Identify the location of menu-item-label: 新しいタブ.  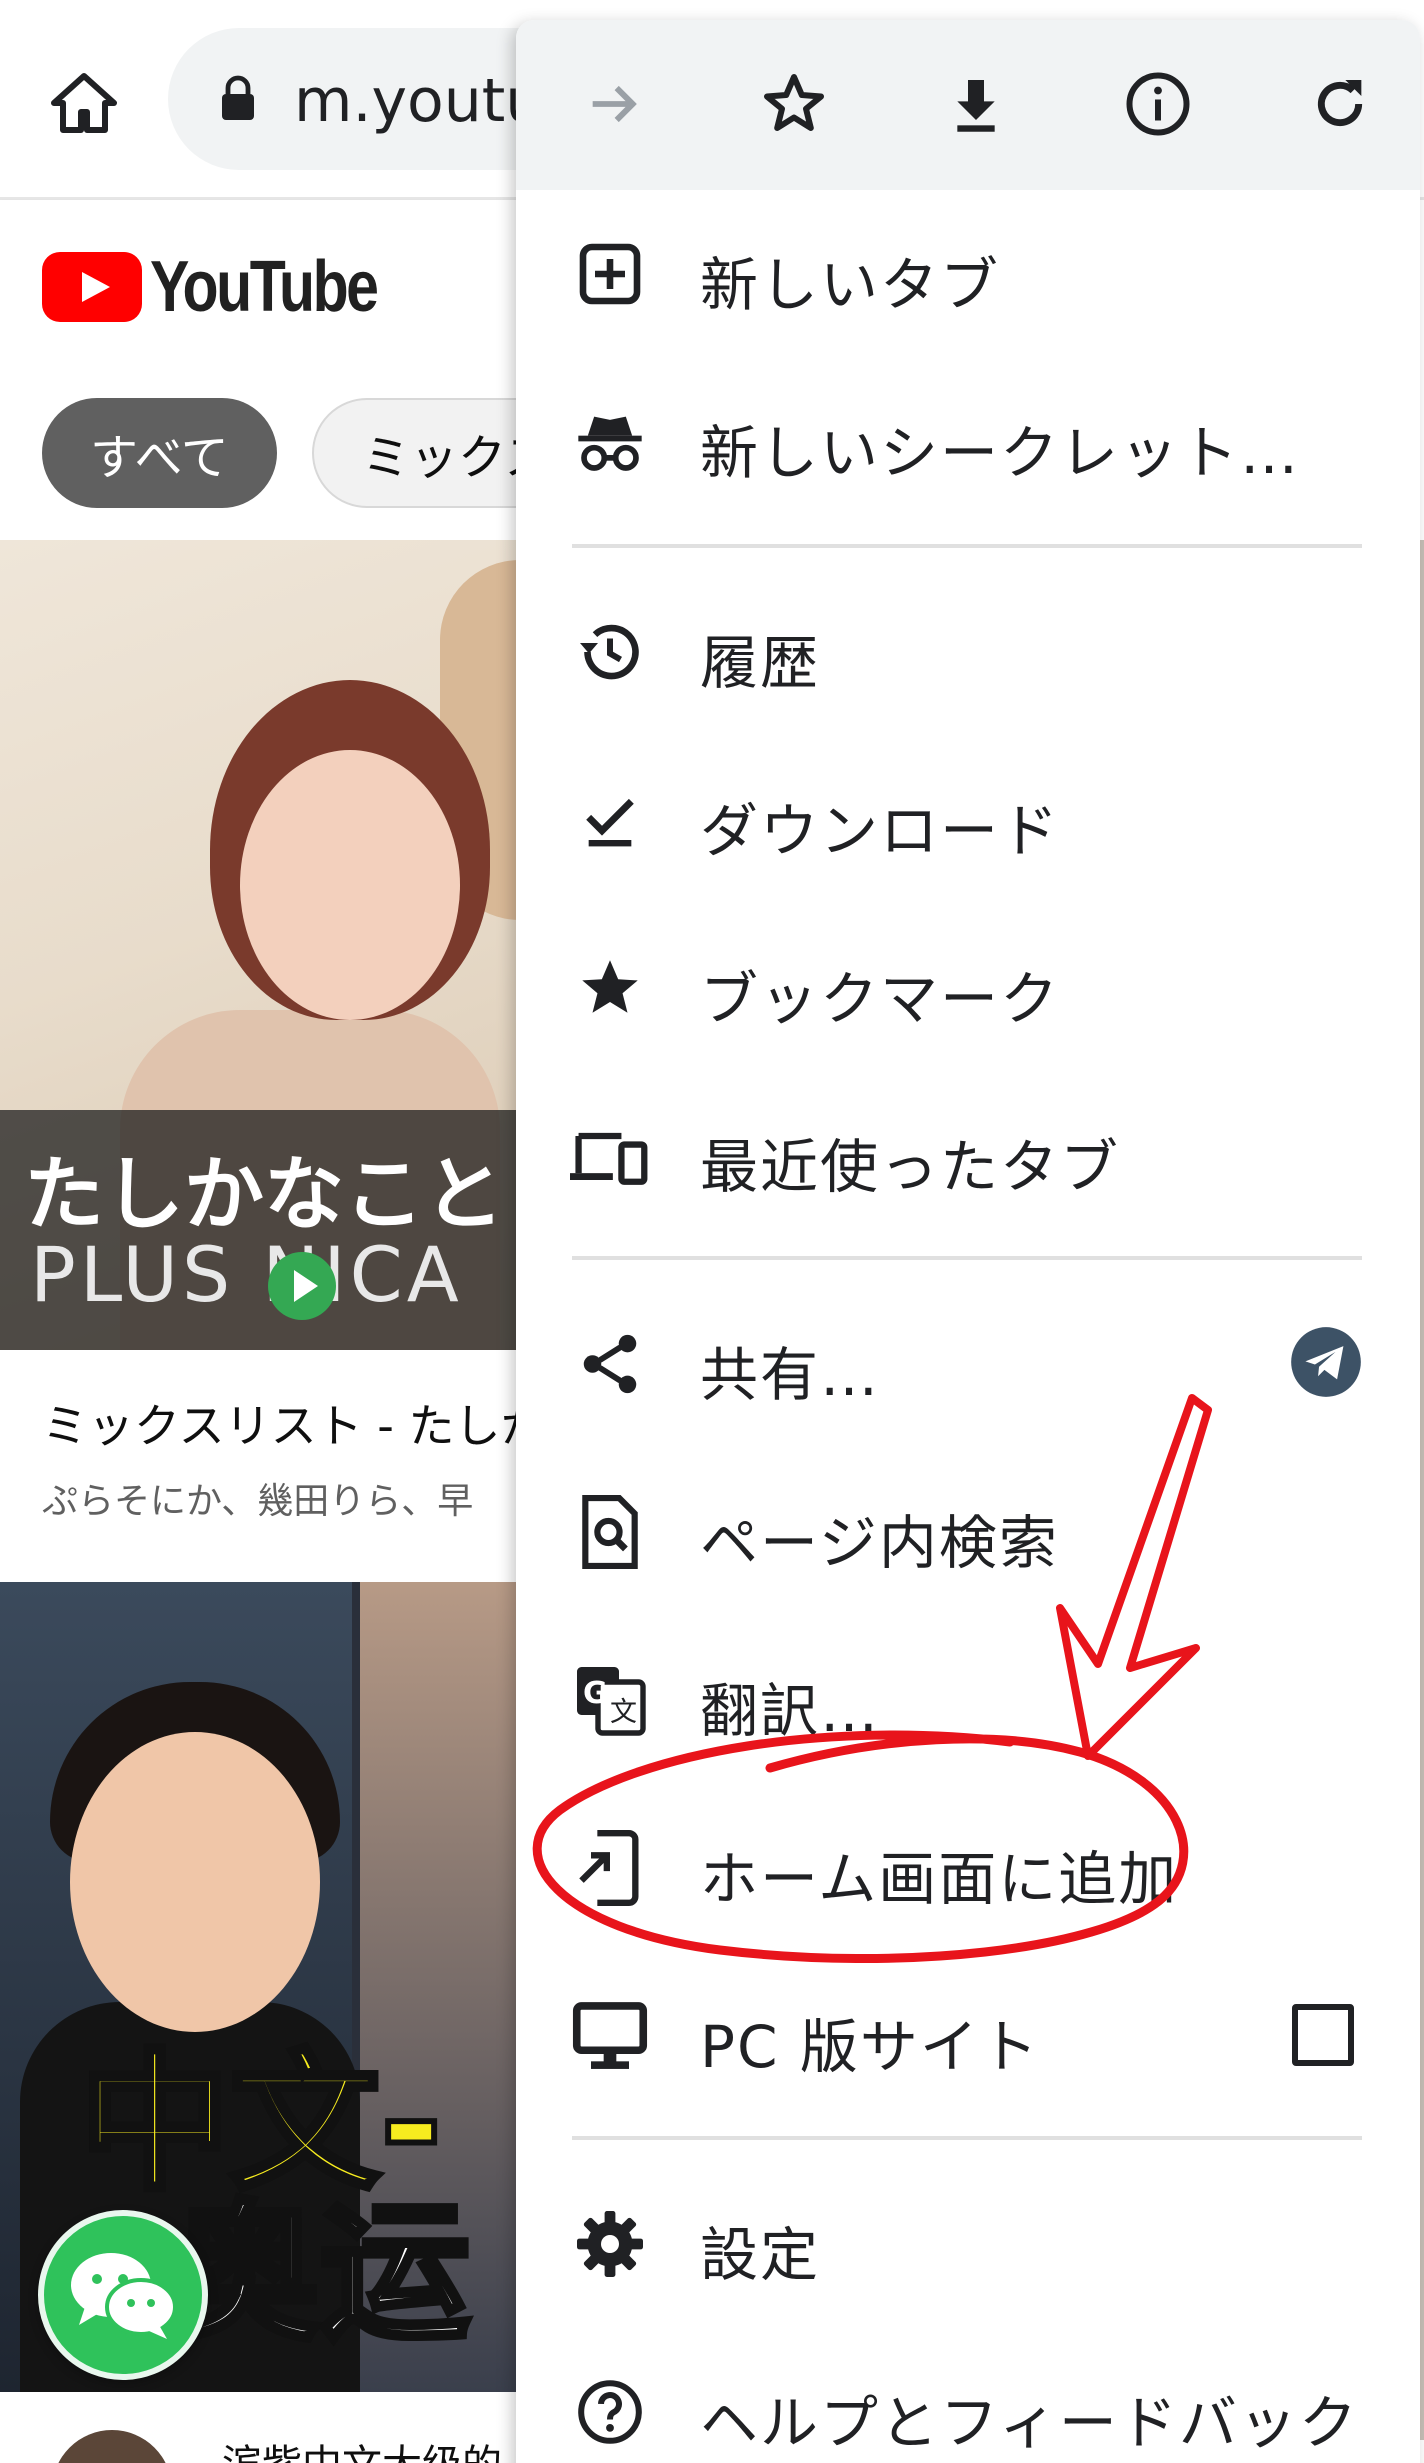
(850, 285).